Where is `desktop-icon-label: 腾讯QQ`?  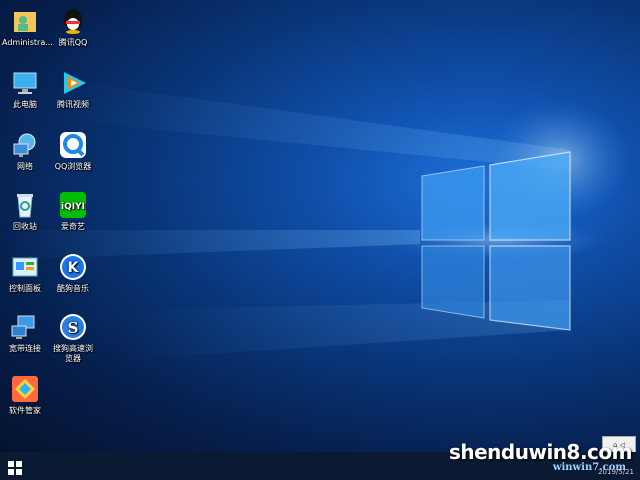 desktop-icon-label: 腾讯QQ is located at coordinates (73, 42).